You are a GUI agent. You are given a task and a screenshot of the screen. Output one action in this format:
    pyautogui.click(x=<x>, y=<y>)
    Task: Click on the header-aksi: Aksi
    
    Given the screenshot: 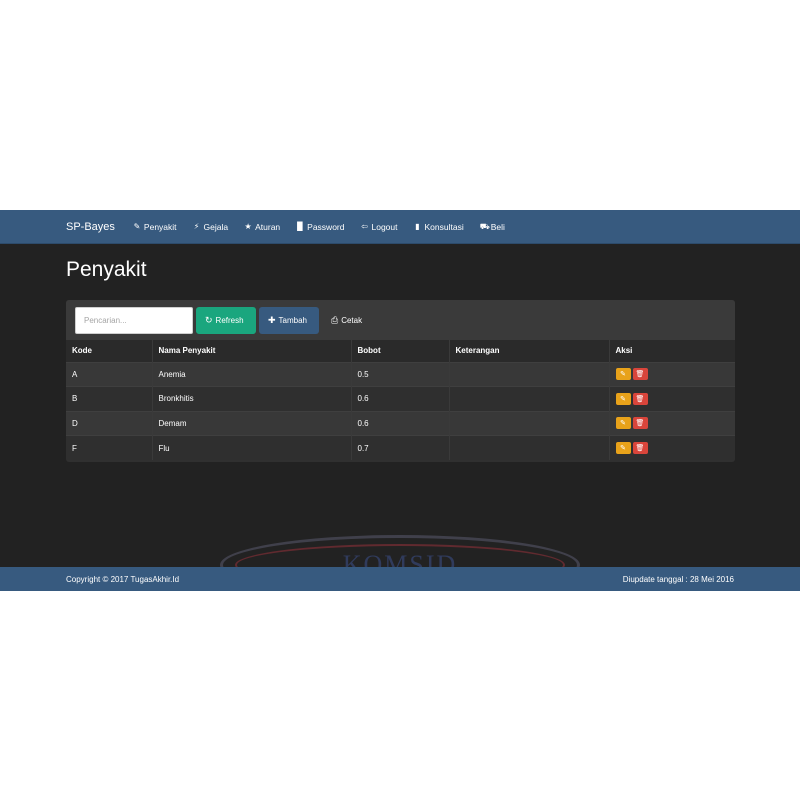 What is the action you would take?
    pyautogui.click(x=671, y=351)
    